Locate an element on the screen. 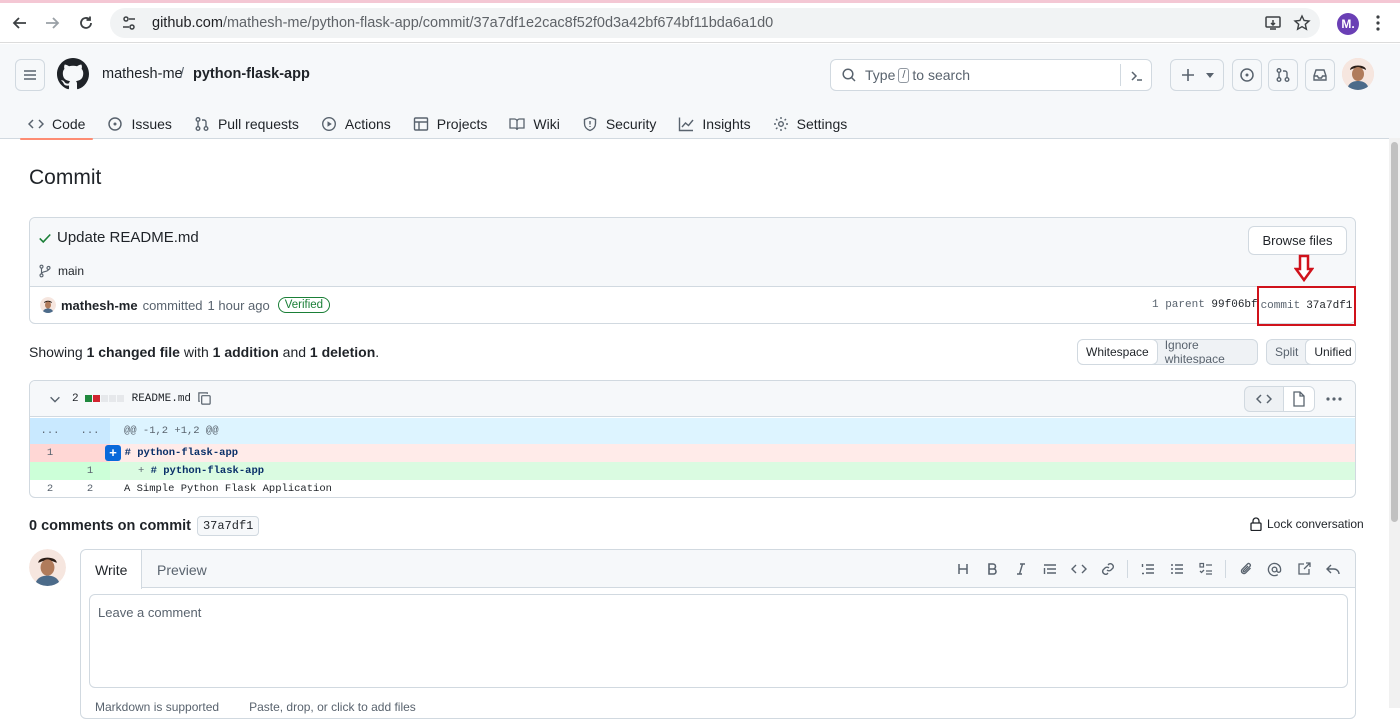 Image resolution: width=1400 pixels, height=719 pixels. unified-button: Unified is located at coordinates (1330, 352).